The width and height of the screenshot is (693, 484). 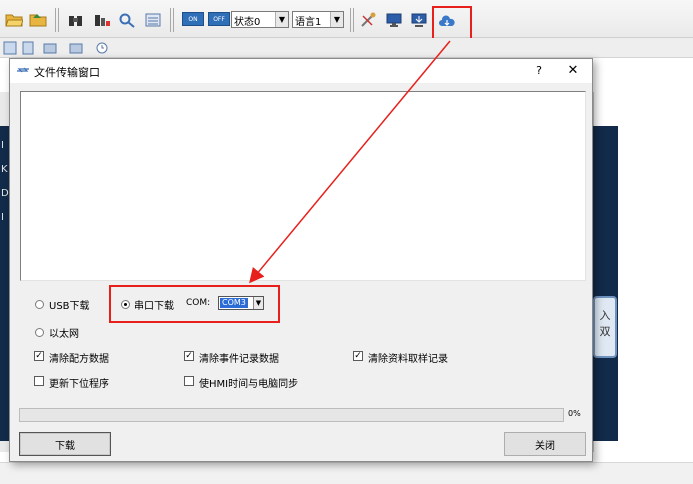 What do you see at coordinates (368, 20) in the screenshot?
I see `tools-icon` at bounding box center [368, 20].